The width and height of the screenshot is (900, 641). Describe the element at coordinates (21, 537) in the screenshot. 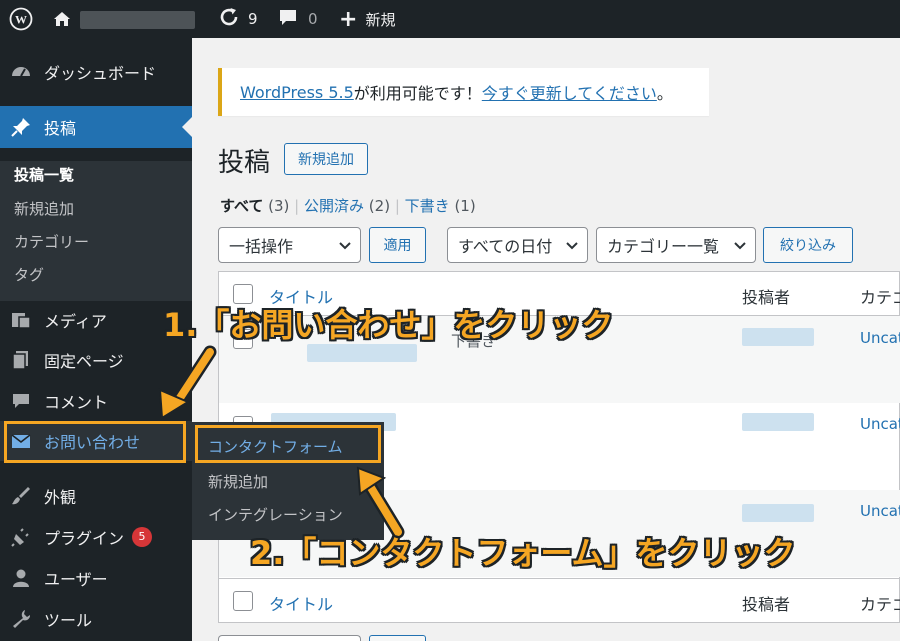

I see `plugin-icon` at that location.